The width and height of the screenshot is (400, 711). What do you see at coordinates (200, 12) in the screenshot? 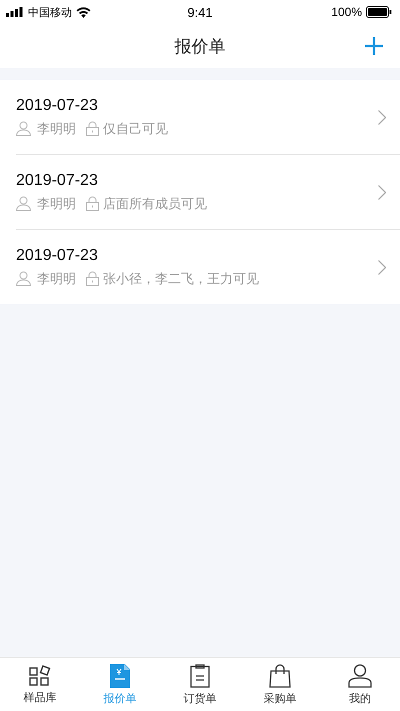
I see `clock-time: 9:41` at bounding box center [200, 12].